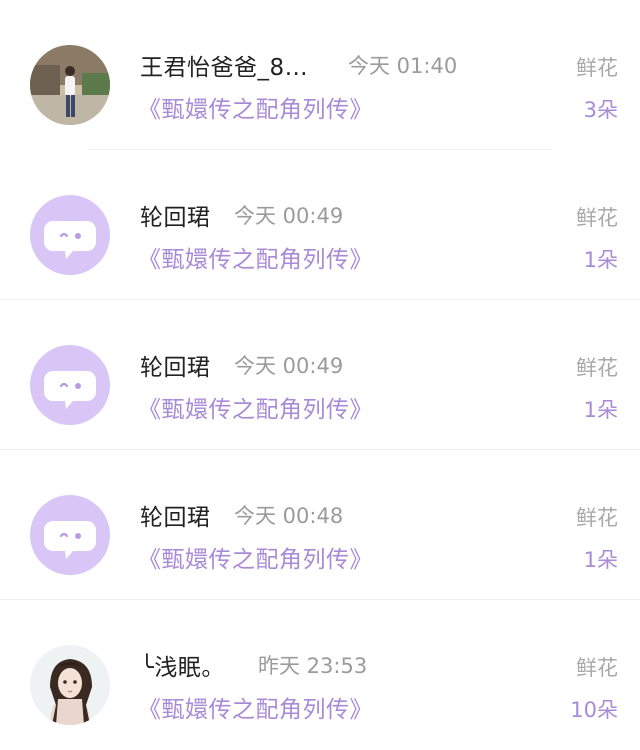 This screenshot has width=640, height=750. I want to click on gift-count: 3朵, so click(600, 110).